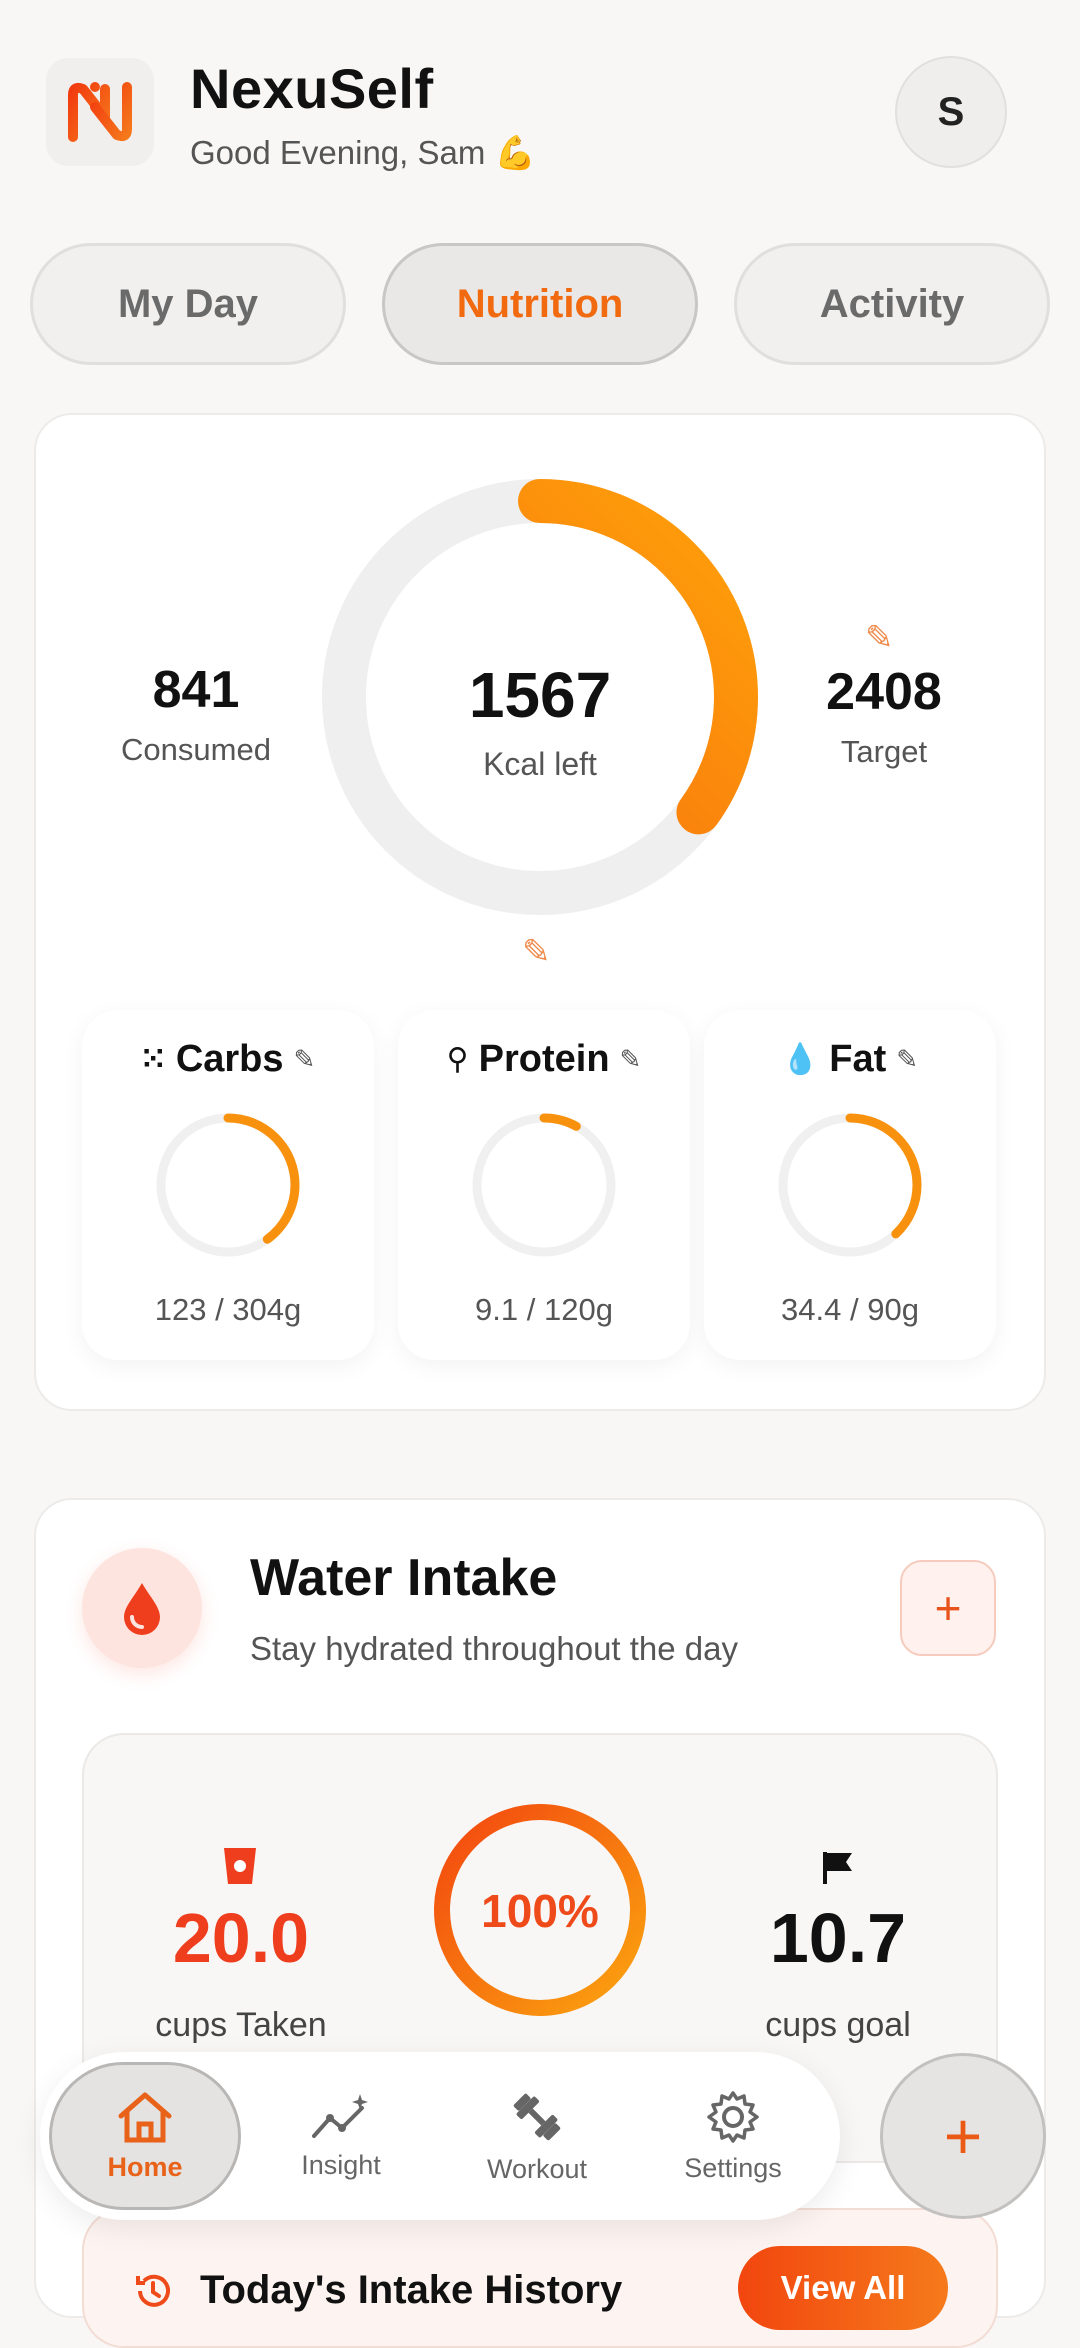 The height and width of the screenshot is (2348, 1080). Describe the element at coordinates (340, 2115) in the screenshot. I see `insight-icon` at that location.